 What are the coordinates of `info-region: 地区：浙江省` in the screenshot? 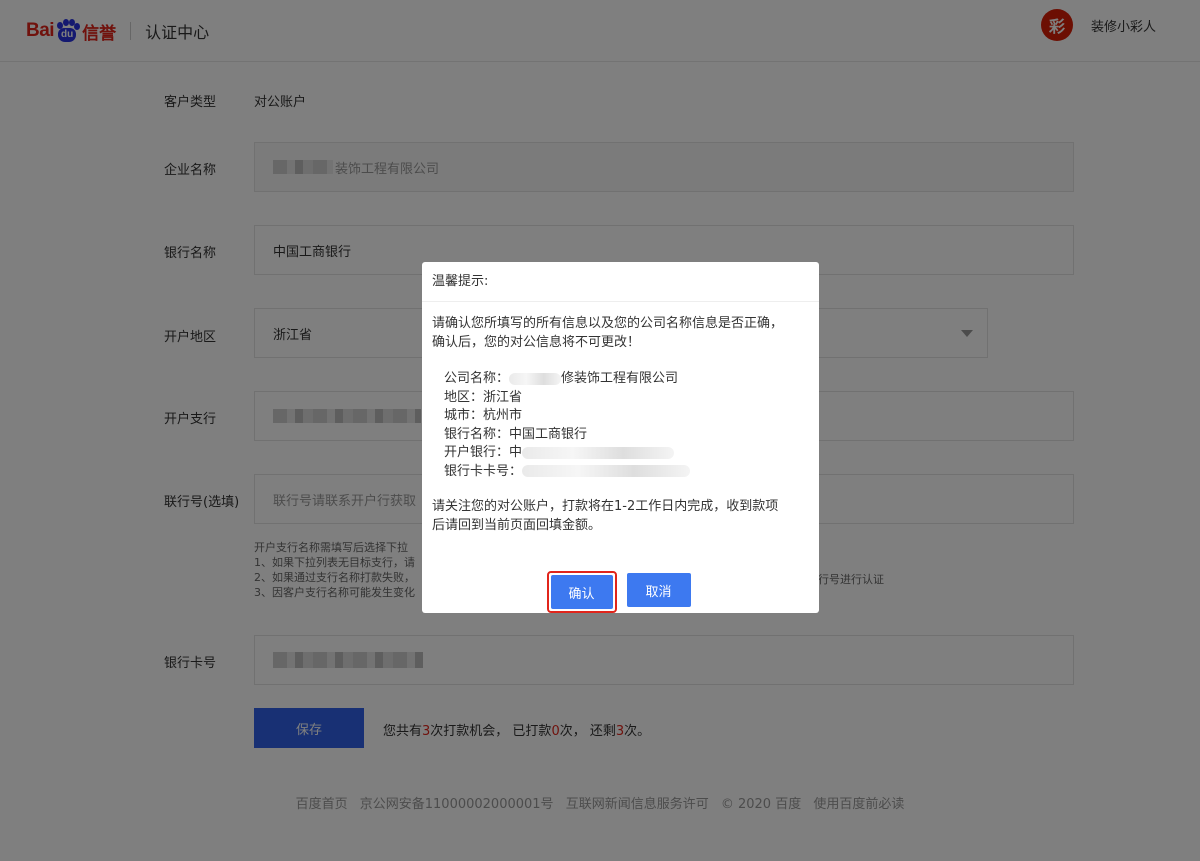 It's located at (483, 397).